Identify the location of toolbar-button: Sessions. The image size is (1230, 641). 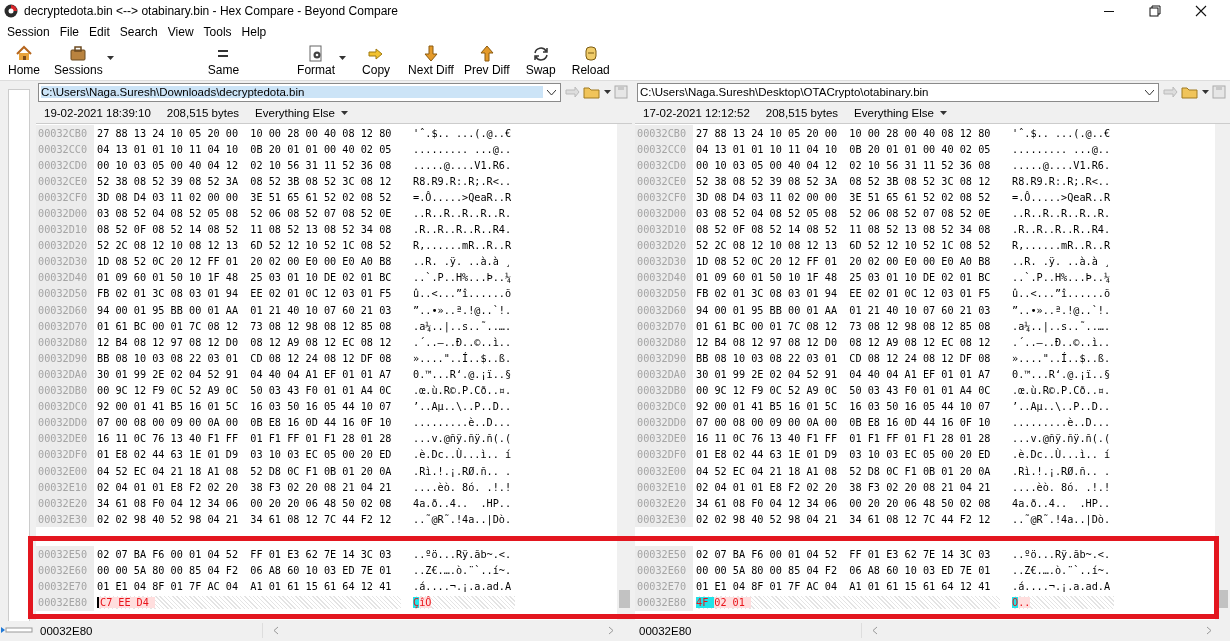
(84, 59).